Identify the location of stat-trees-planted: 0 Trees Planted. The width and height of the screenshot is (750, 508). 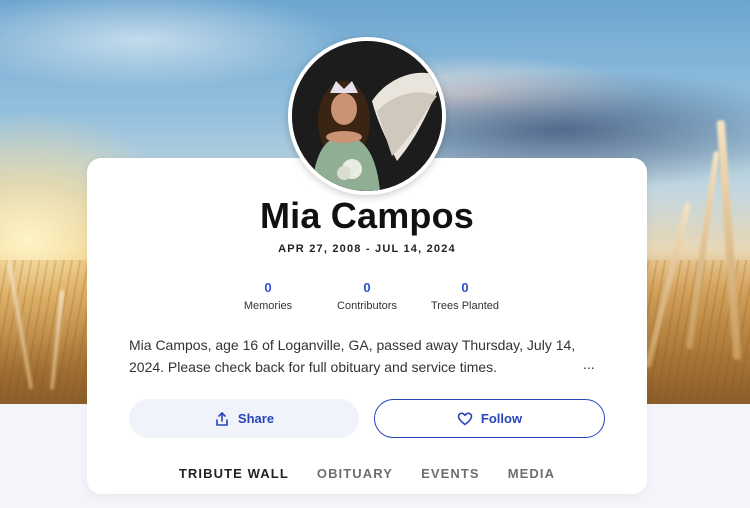
(465, 296).